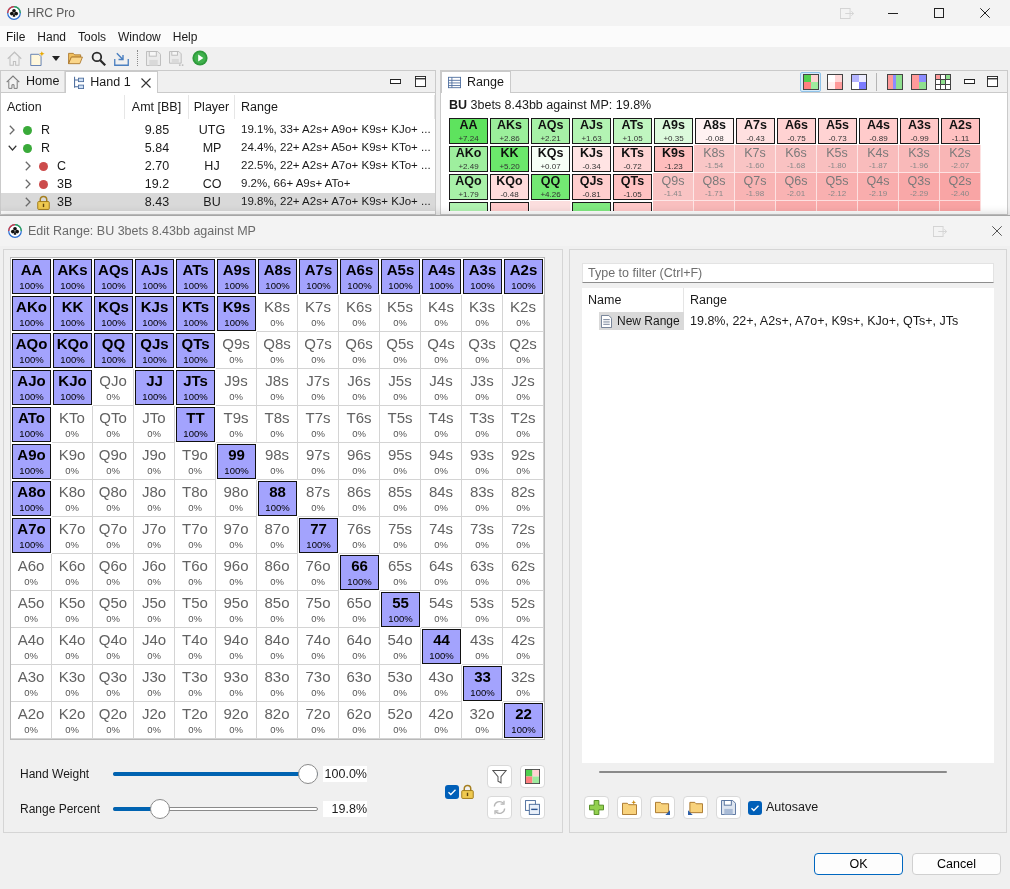 The image size is (1010, 889). I want to click on hand-cell: Q9o 0%, so click(113, 461).